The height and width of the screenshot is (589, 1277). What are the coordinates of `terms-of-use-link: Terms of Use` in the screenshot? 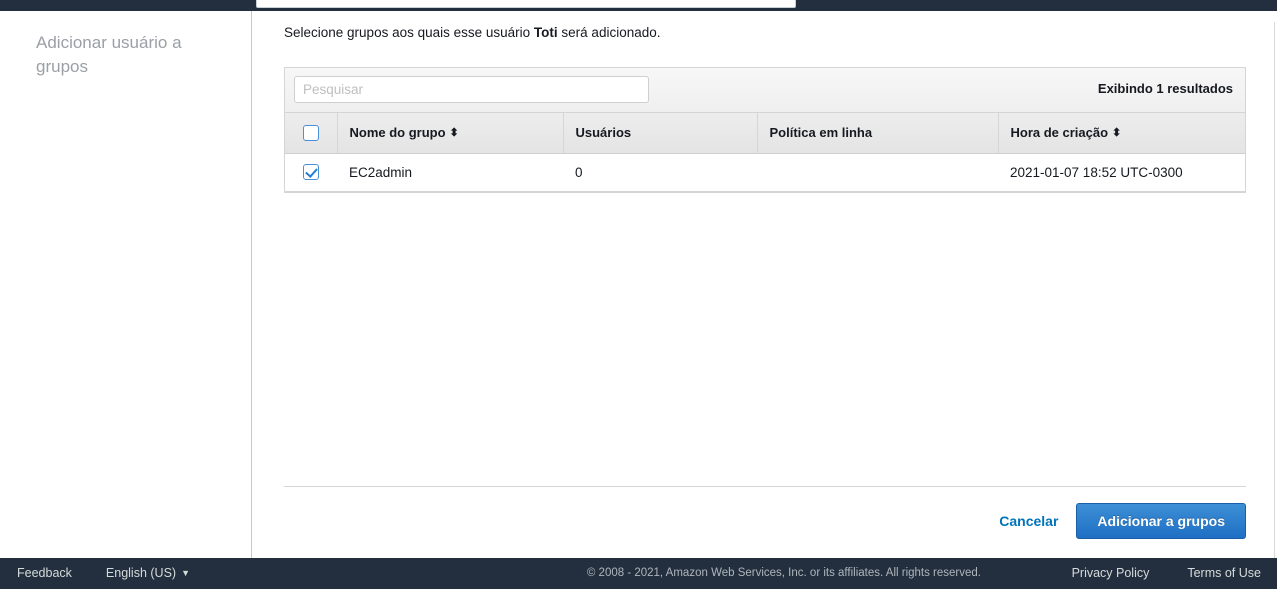 It's located at (1224, 573).